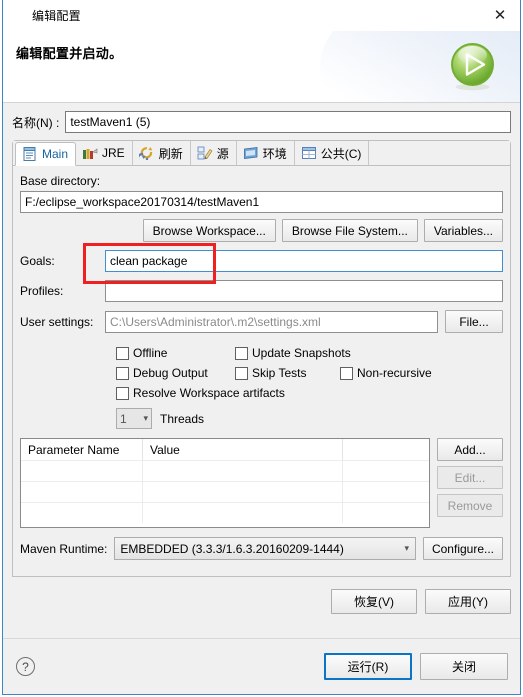  I want to click on dialog-footer: ? 运行(R) 关闭, so click(261, 666).